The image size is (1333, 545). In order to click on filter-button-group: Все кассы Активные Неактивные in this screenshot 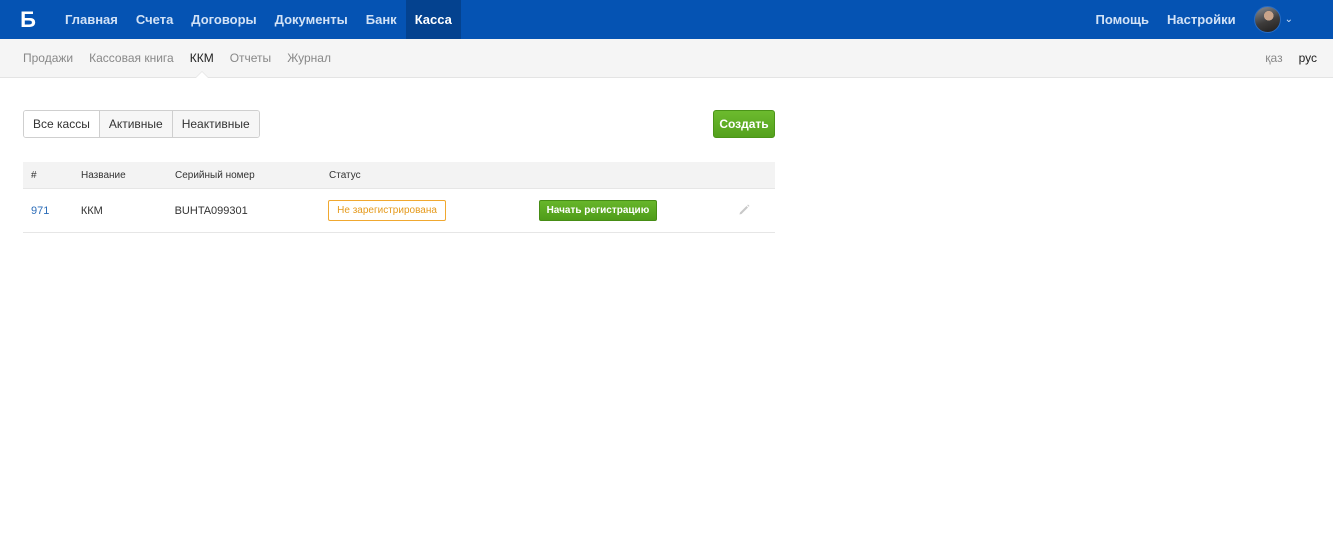, I will do `click(141, 124)`.